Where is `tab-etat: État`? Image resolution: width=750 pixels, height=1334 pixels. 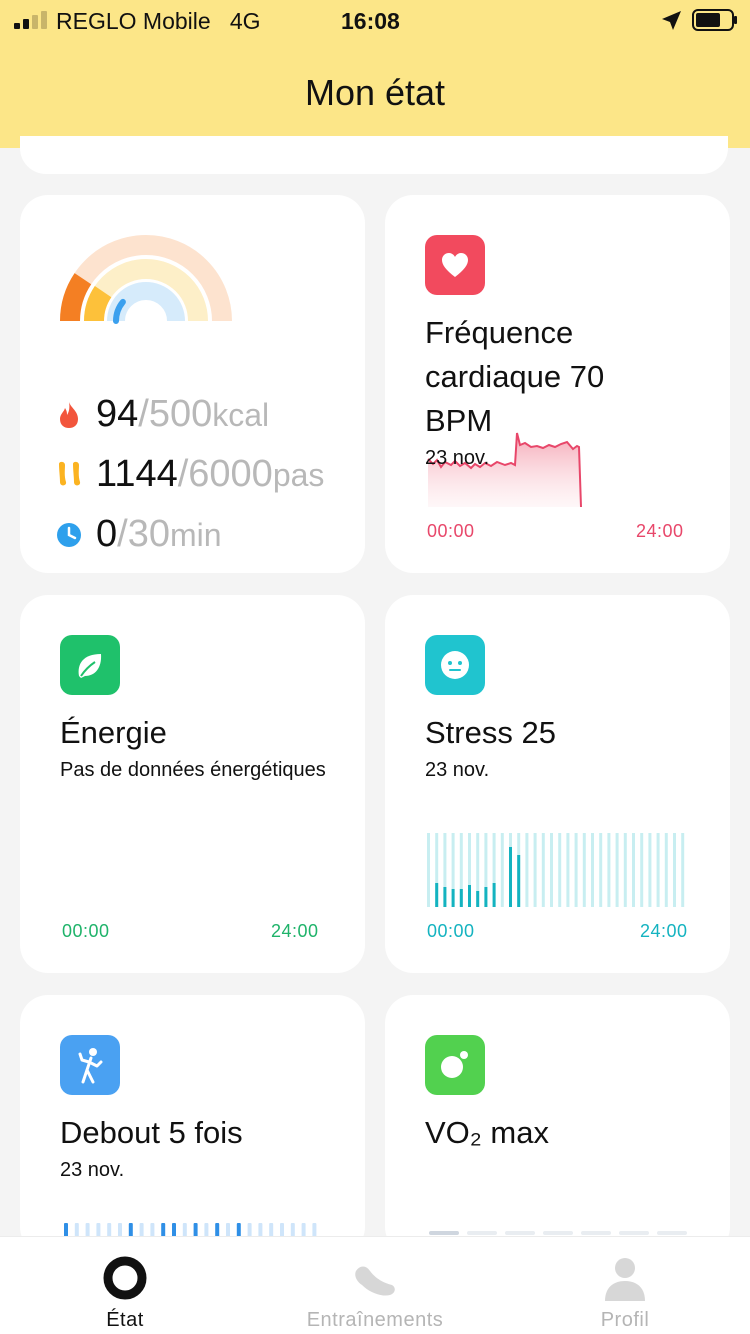 tab-etat: État is located at coordinates (125, 1285).